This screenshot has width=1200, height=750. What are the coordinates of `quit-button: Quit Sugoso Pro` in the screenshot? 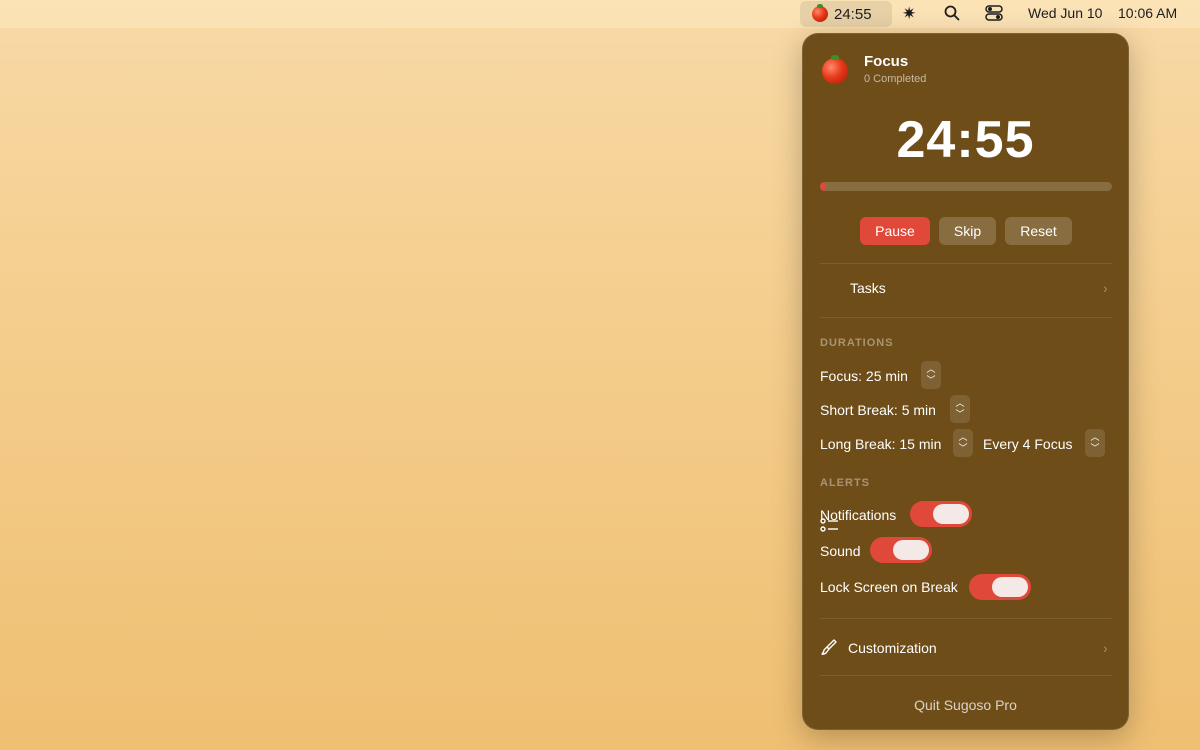 It's located at (965, 705).